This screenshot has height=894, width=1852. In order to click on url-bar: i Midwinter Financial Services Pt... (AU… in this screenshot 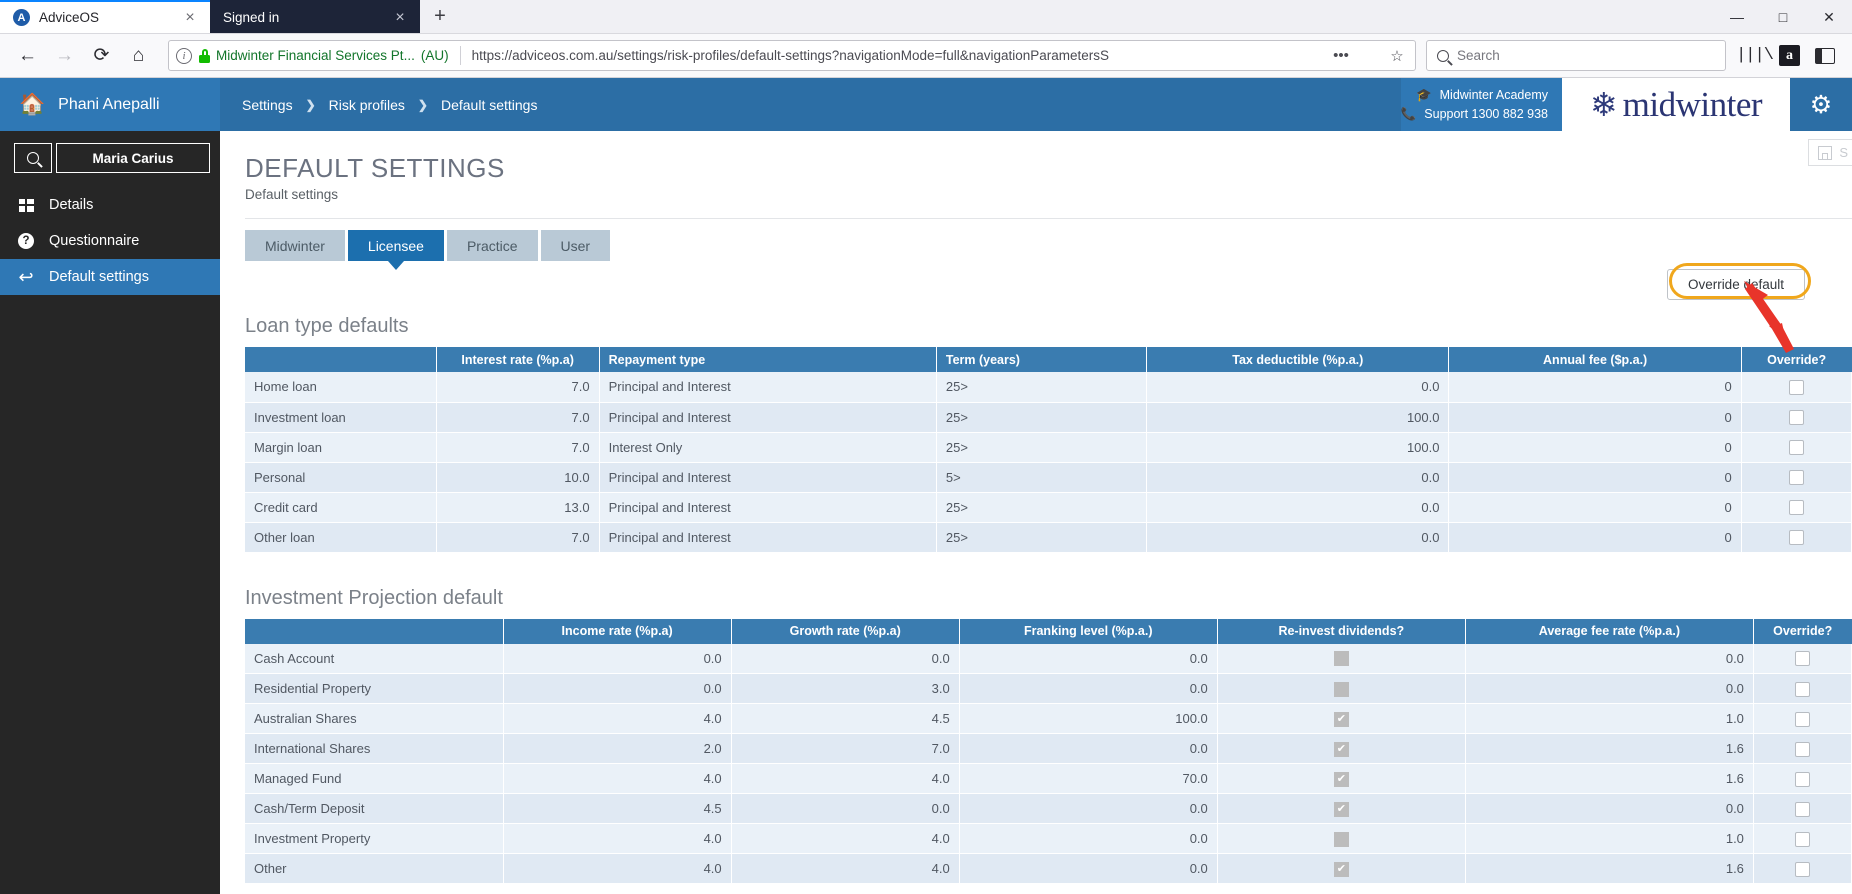, I will do `click(792, 55)`.